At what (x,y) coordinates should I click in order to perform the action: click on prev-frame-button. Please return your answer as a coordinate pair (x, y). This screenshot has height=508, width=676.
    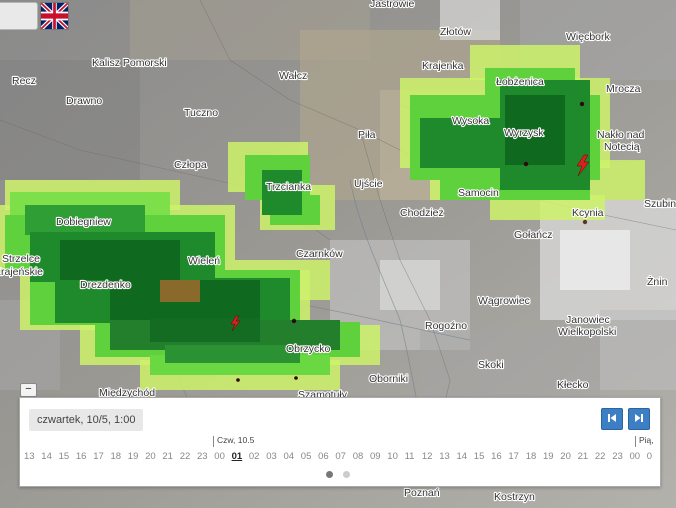
    Looking at the image, I should click on (612, 419).